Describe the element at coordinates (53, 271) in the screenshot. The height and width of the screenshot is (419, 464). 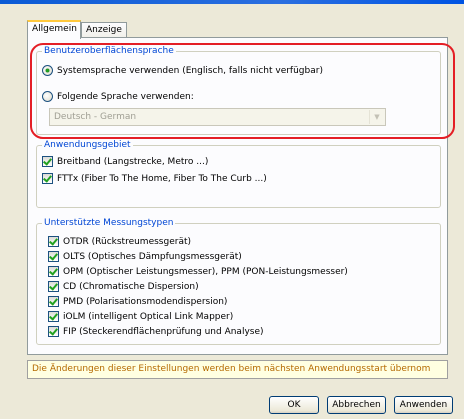
I see `checkbox-opm` at that location.